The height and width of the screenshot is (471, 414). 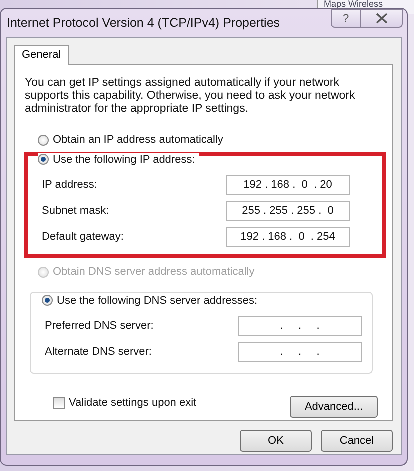 I want to click on field-label: Subnet mask:, so click(x=75, y=211).